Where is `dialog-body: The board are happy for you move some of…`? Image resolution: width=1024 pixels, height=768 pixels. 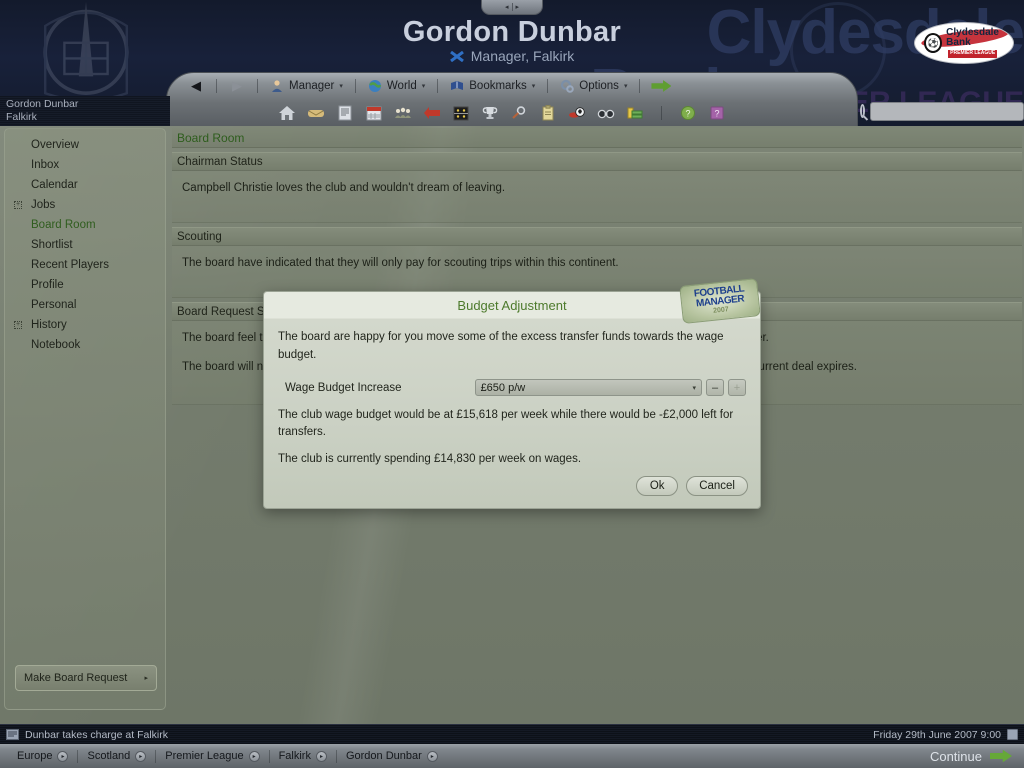 dialog-body: The board are happy for you move some of… is located at coordinates (512, 393).